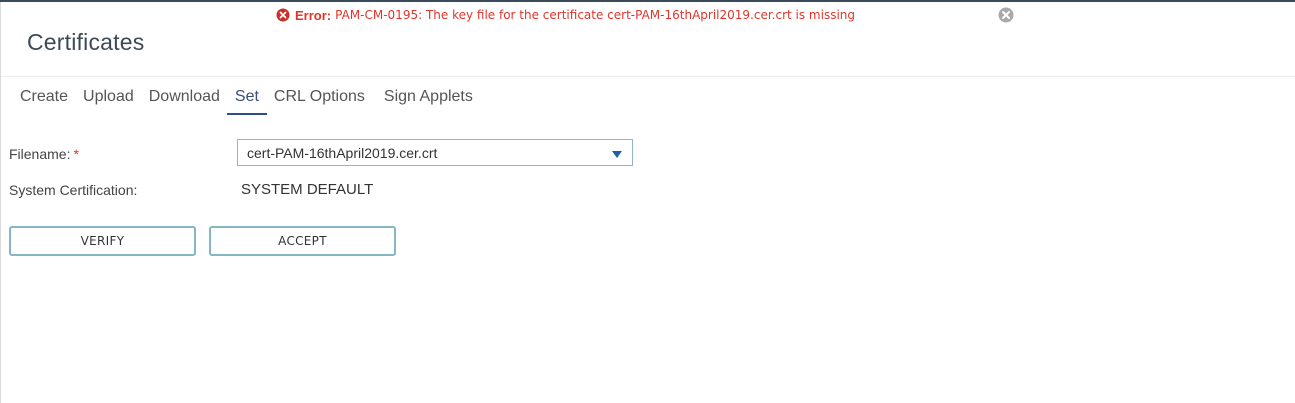  What do you see at coordinates (184, 96) in the screenshot?
I see `tab-download: Download` at bounding box center [184, 96].